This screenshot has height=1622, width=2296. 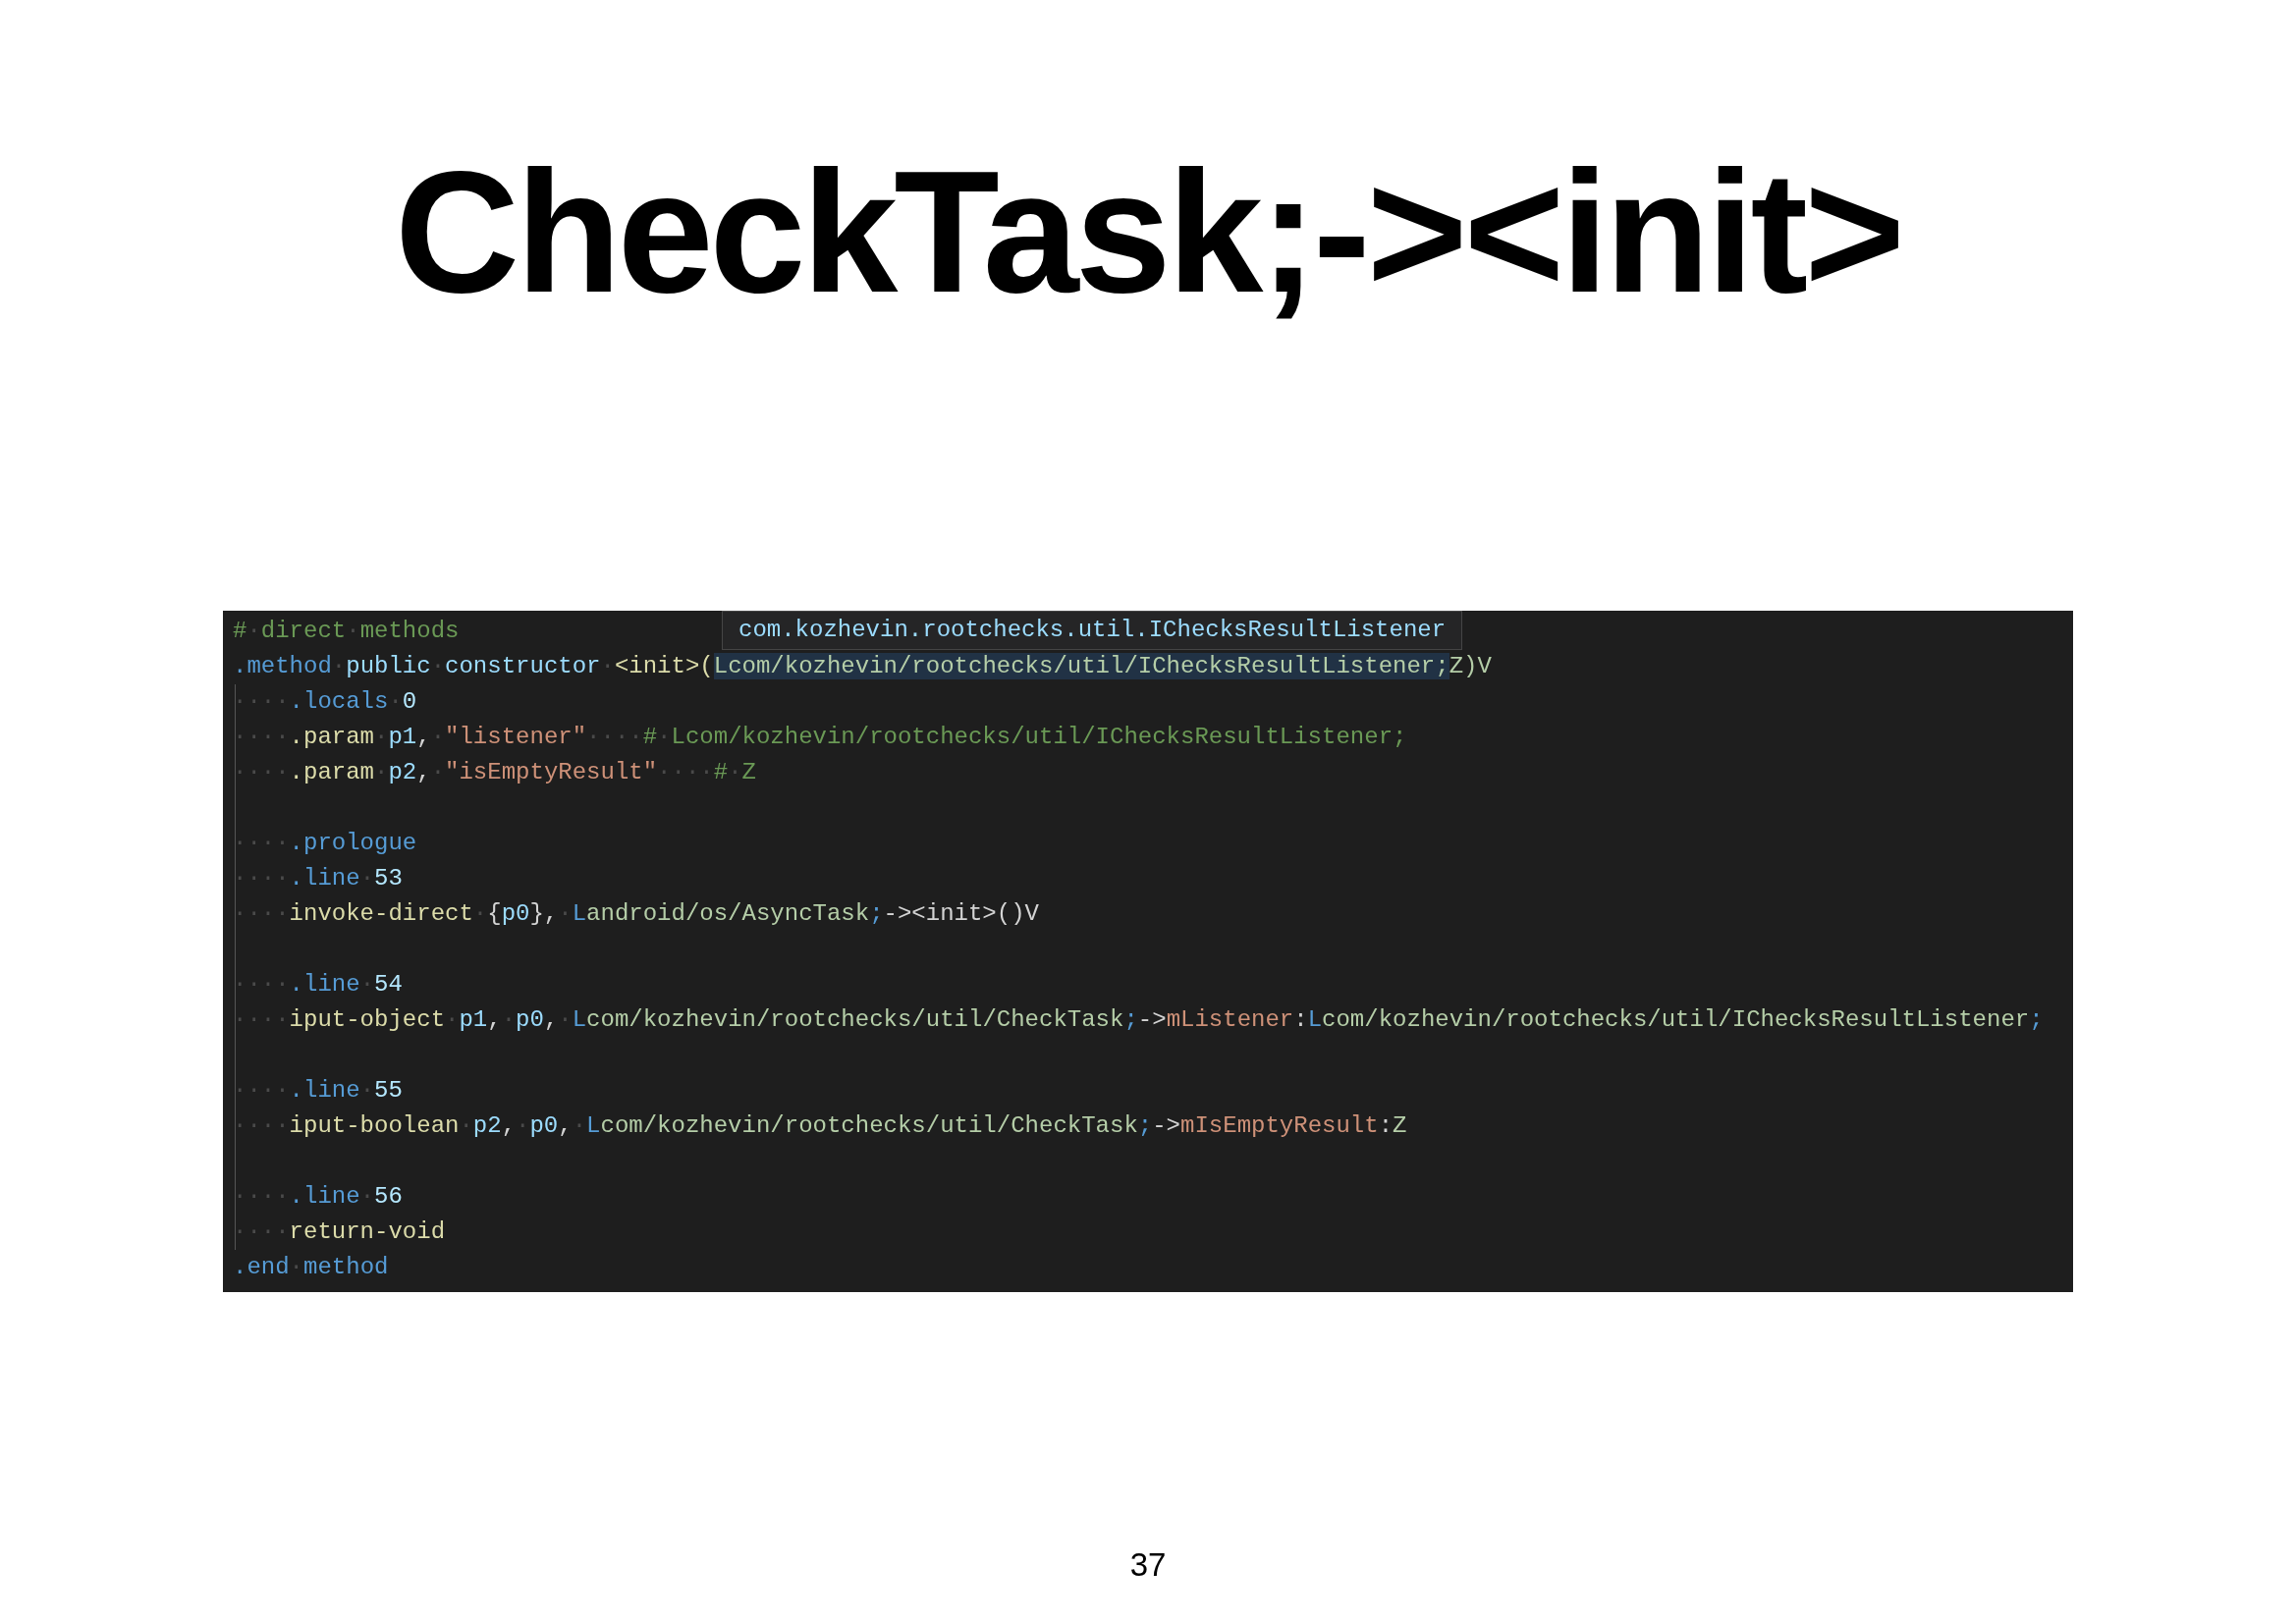 What do you see at coordinates (318, 1196) in the screenshot?
I see `code-line: ····.line·56` at bounding box center [318, 1196].